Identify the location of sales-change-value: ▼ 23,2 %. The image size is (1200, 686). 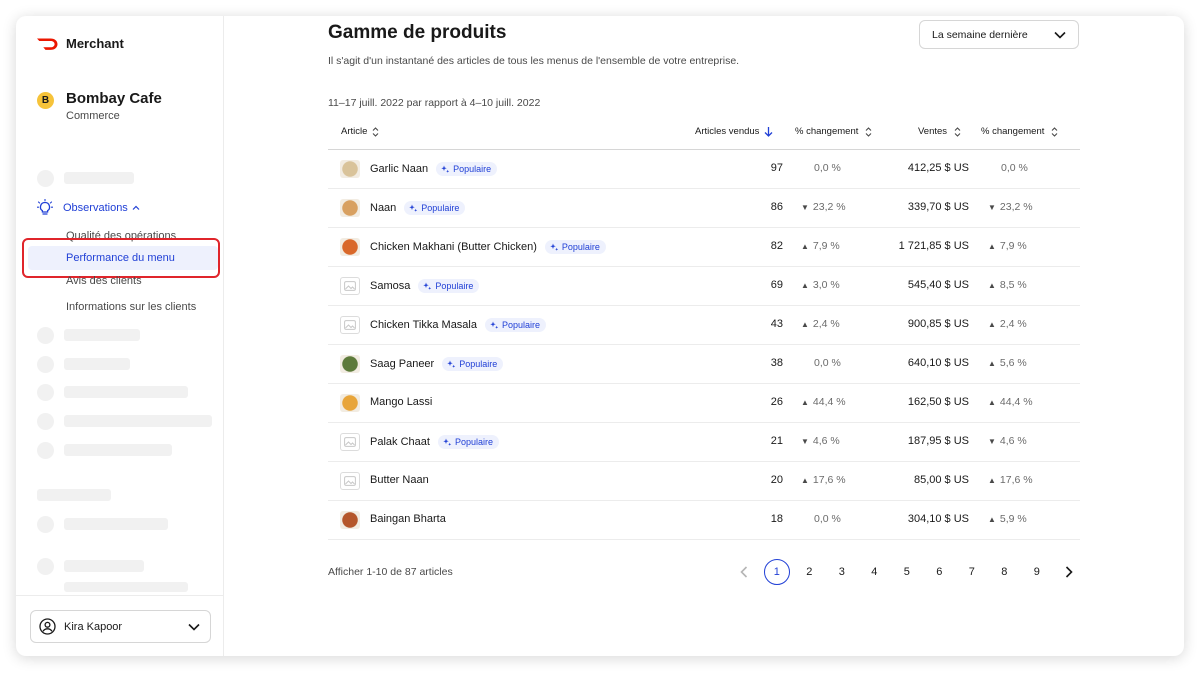
(1010, 207).